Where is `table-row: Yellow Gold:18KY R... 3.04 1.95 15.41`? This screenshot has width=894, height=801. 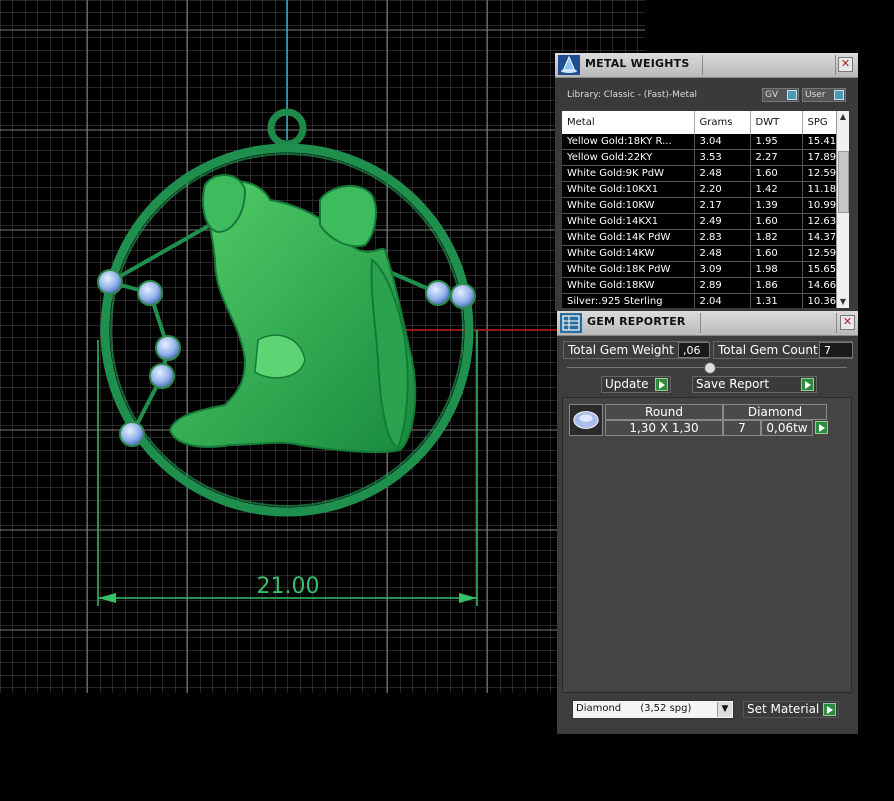
table-row: Yellow Gold:18KY R... 3.04 1.95 15.41 is located at coordinates (699, 142).